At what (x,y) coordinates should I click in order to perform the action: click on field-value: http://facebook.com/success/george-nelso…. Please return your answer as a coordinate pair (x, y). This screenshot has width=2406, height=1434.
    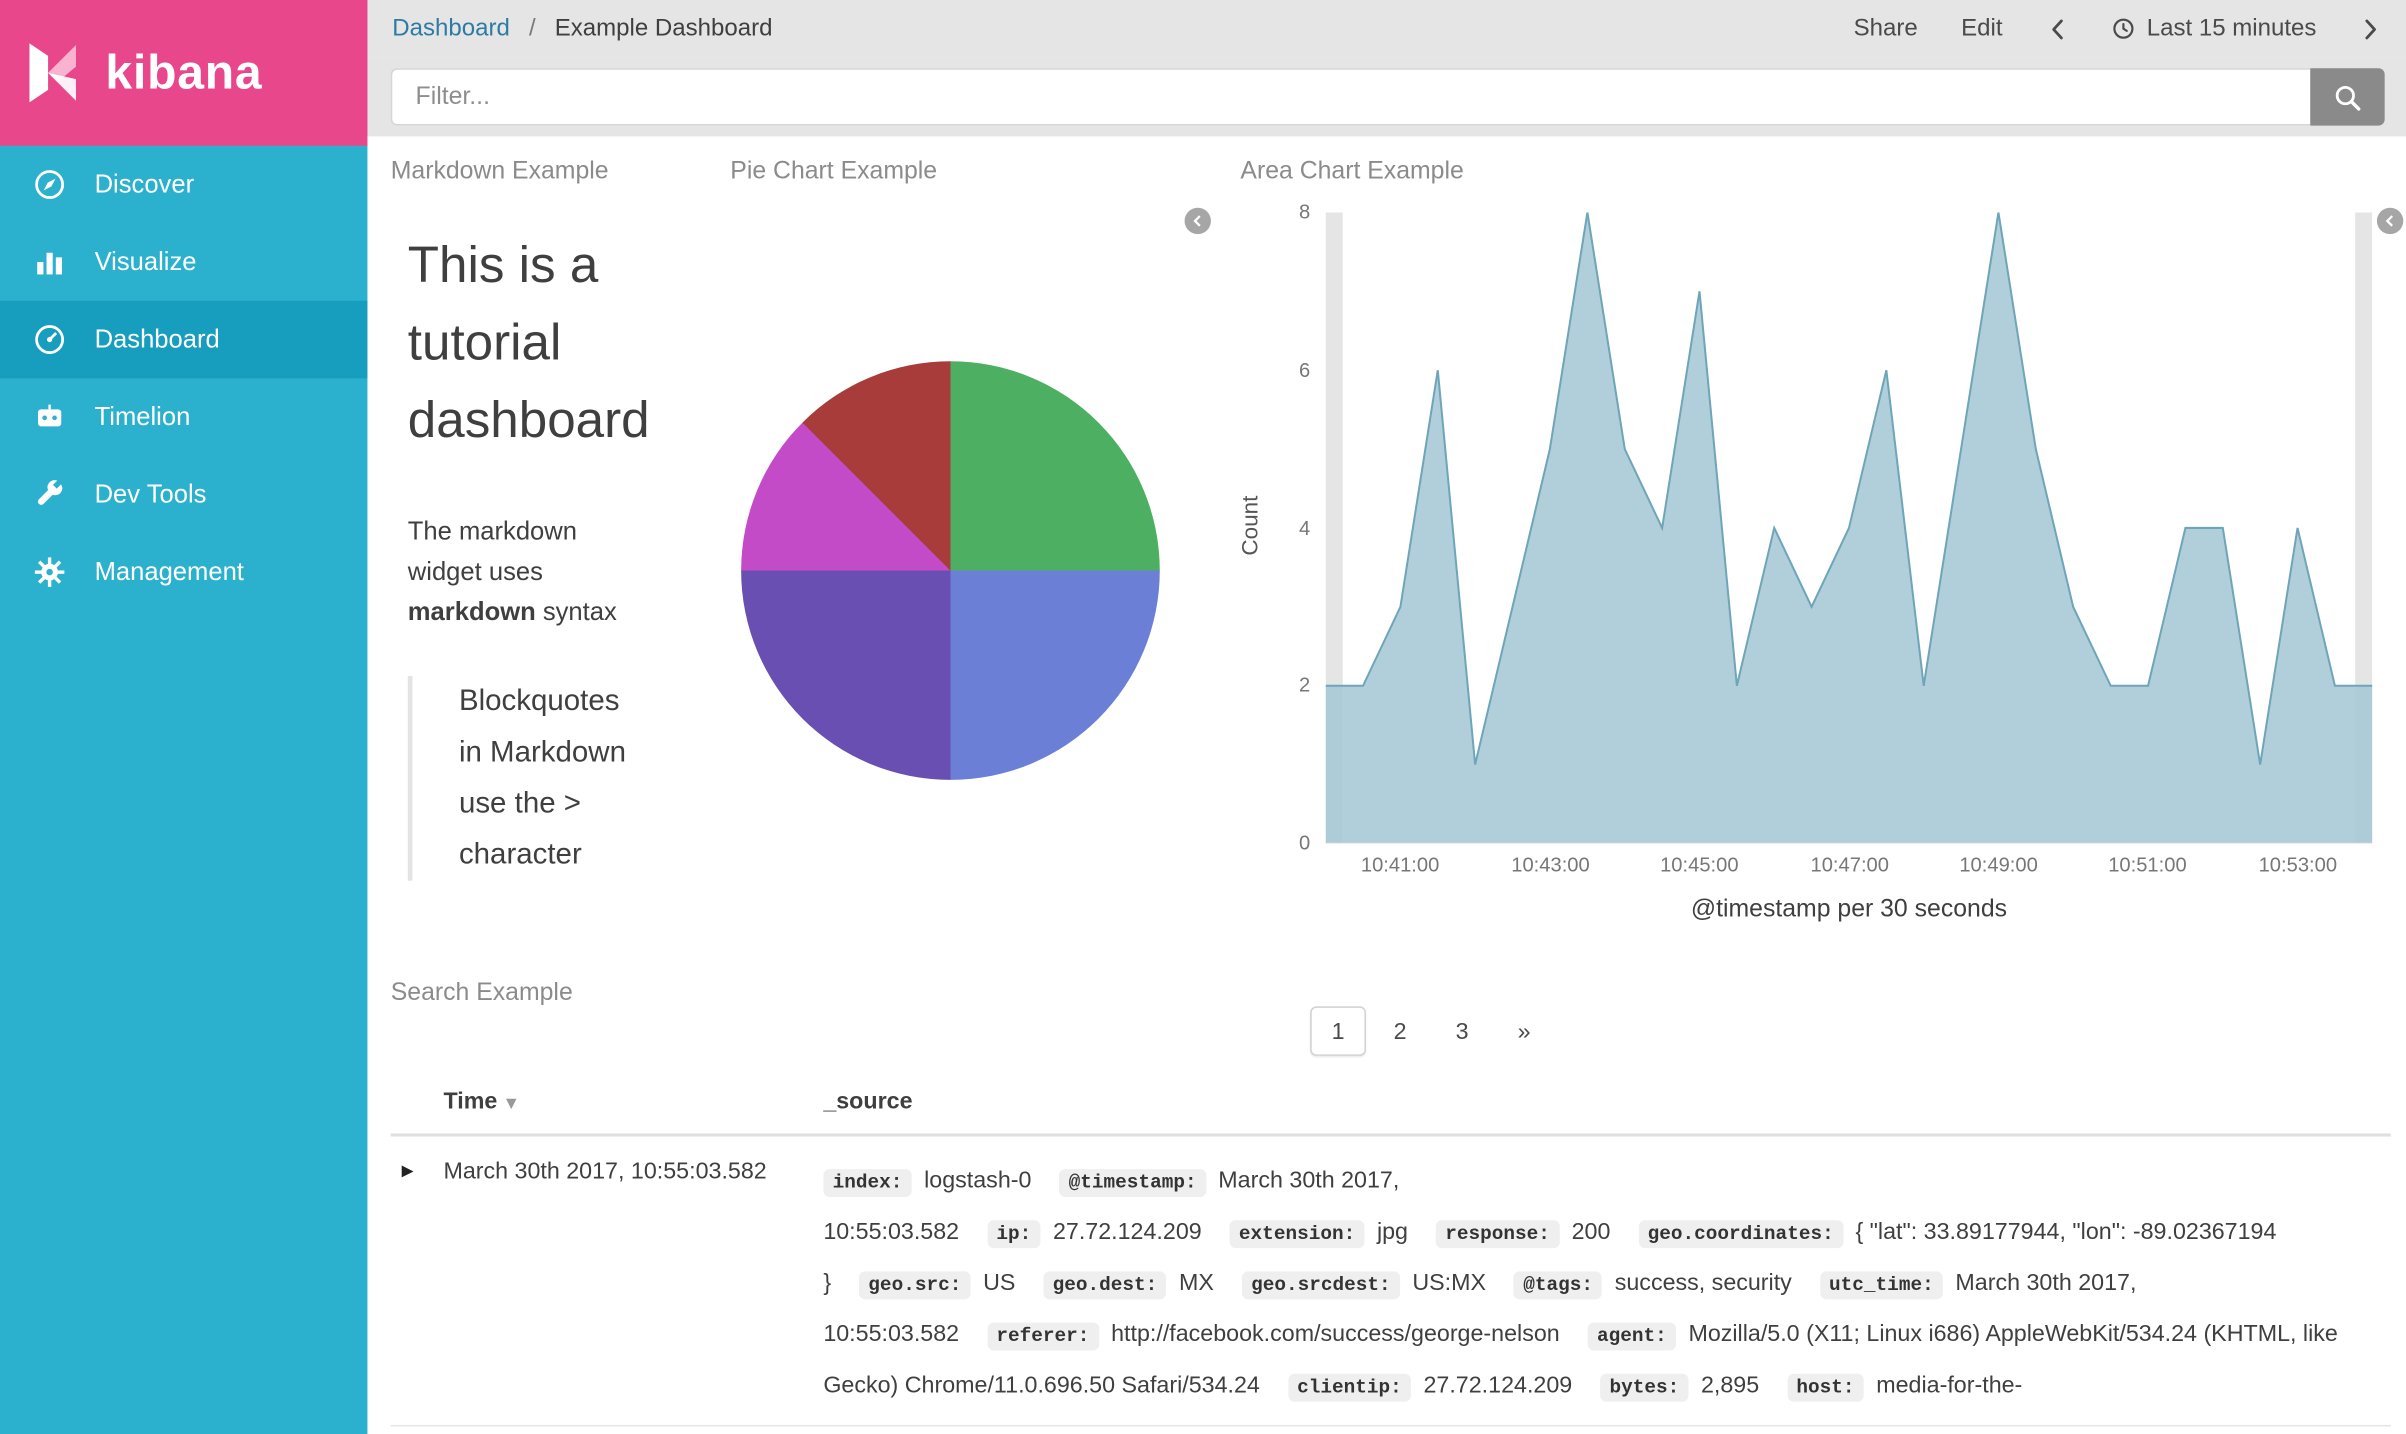
    Looking at the image, I should click on (1335, 1334).